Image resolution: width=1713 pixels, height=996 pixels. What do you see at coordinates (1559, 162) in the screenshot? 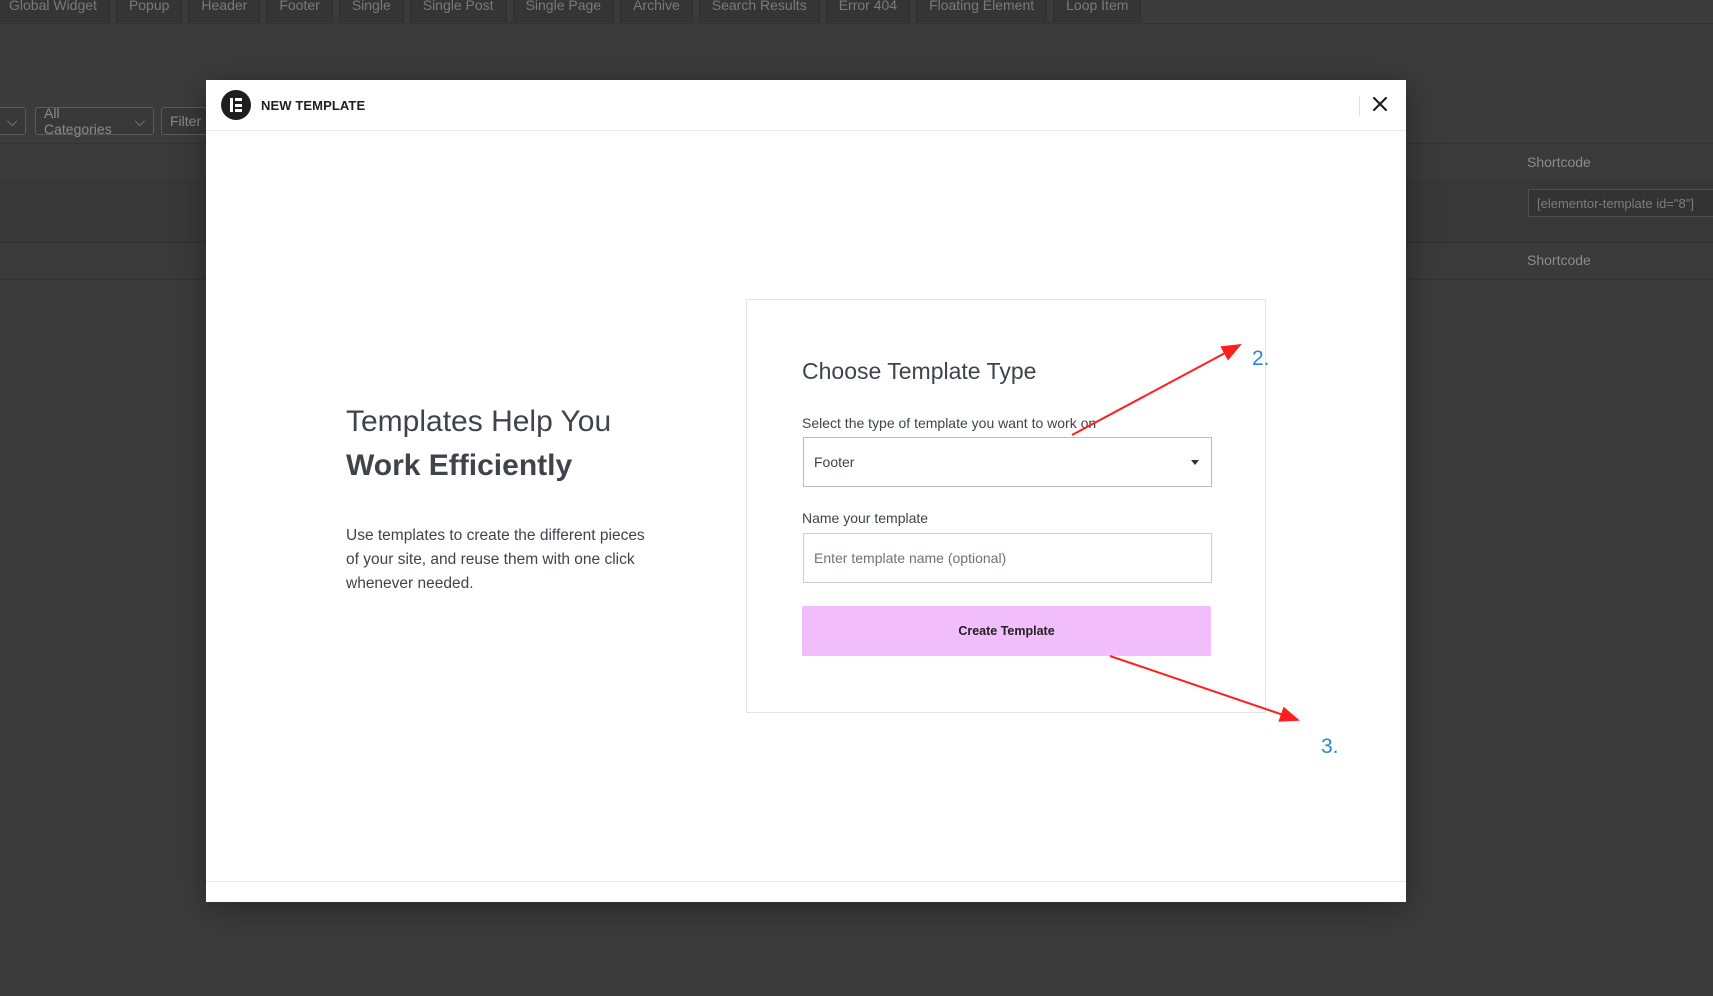
I see `column-shortcode: Shortcode` at bounding box center [1559, 162].